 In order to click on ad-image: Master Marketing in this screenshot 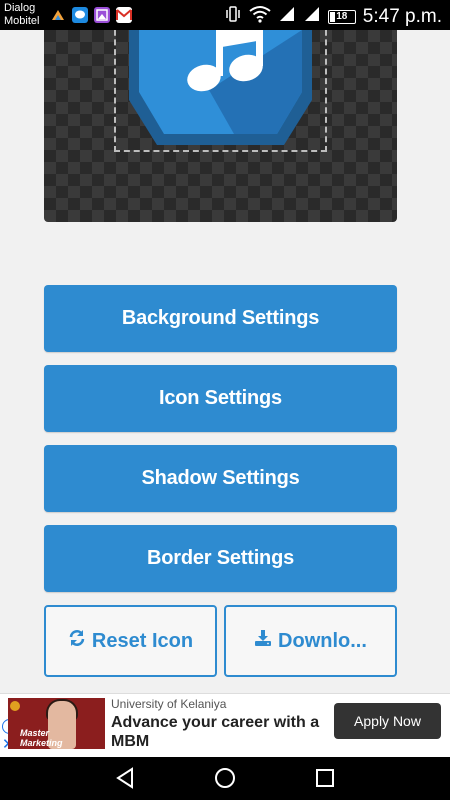, I will do `click(56, 723)`.